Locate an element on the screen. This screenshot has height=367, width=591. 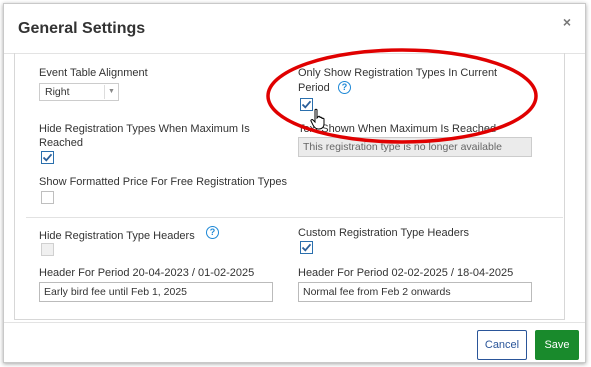
event-table-alignment-label: Event Table Alignment is located at coordinates (93, 73).